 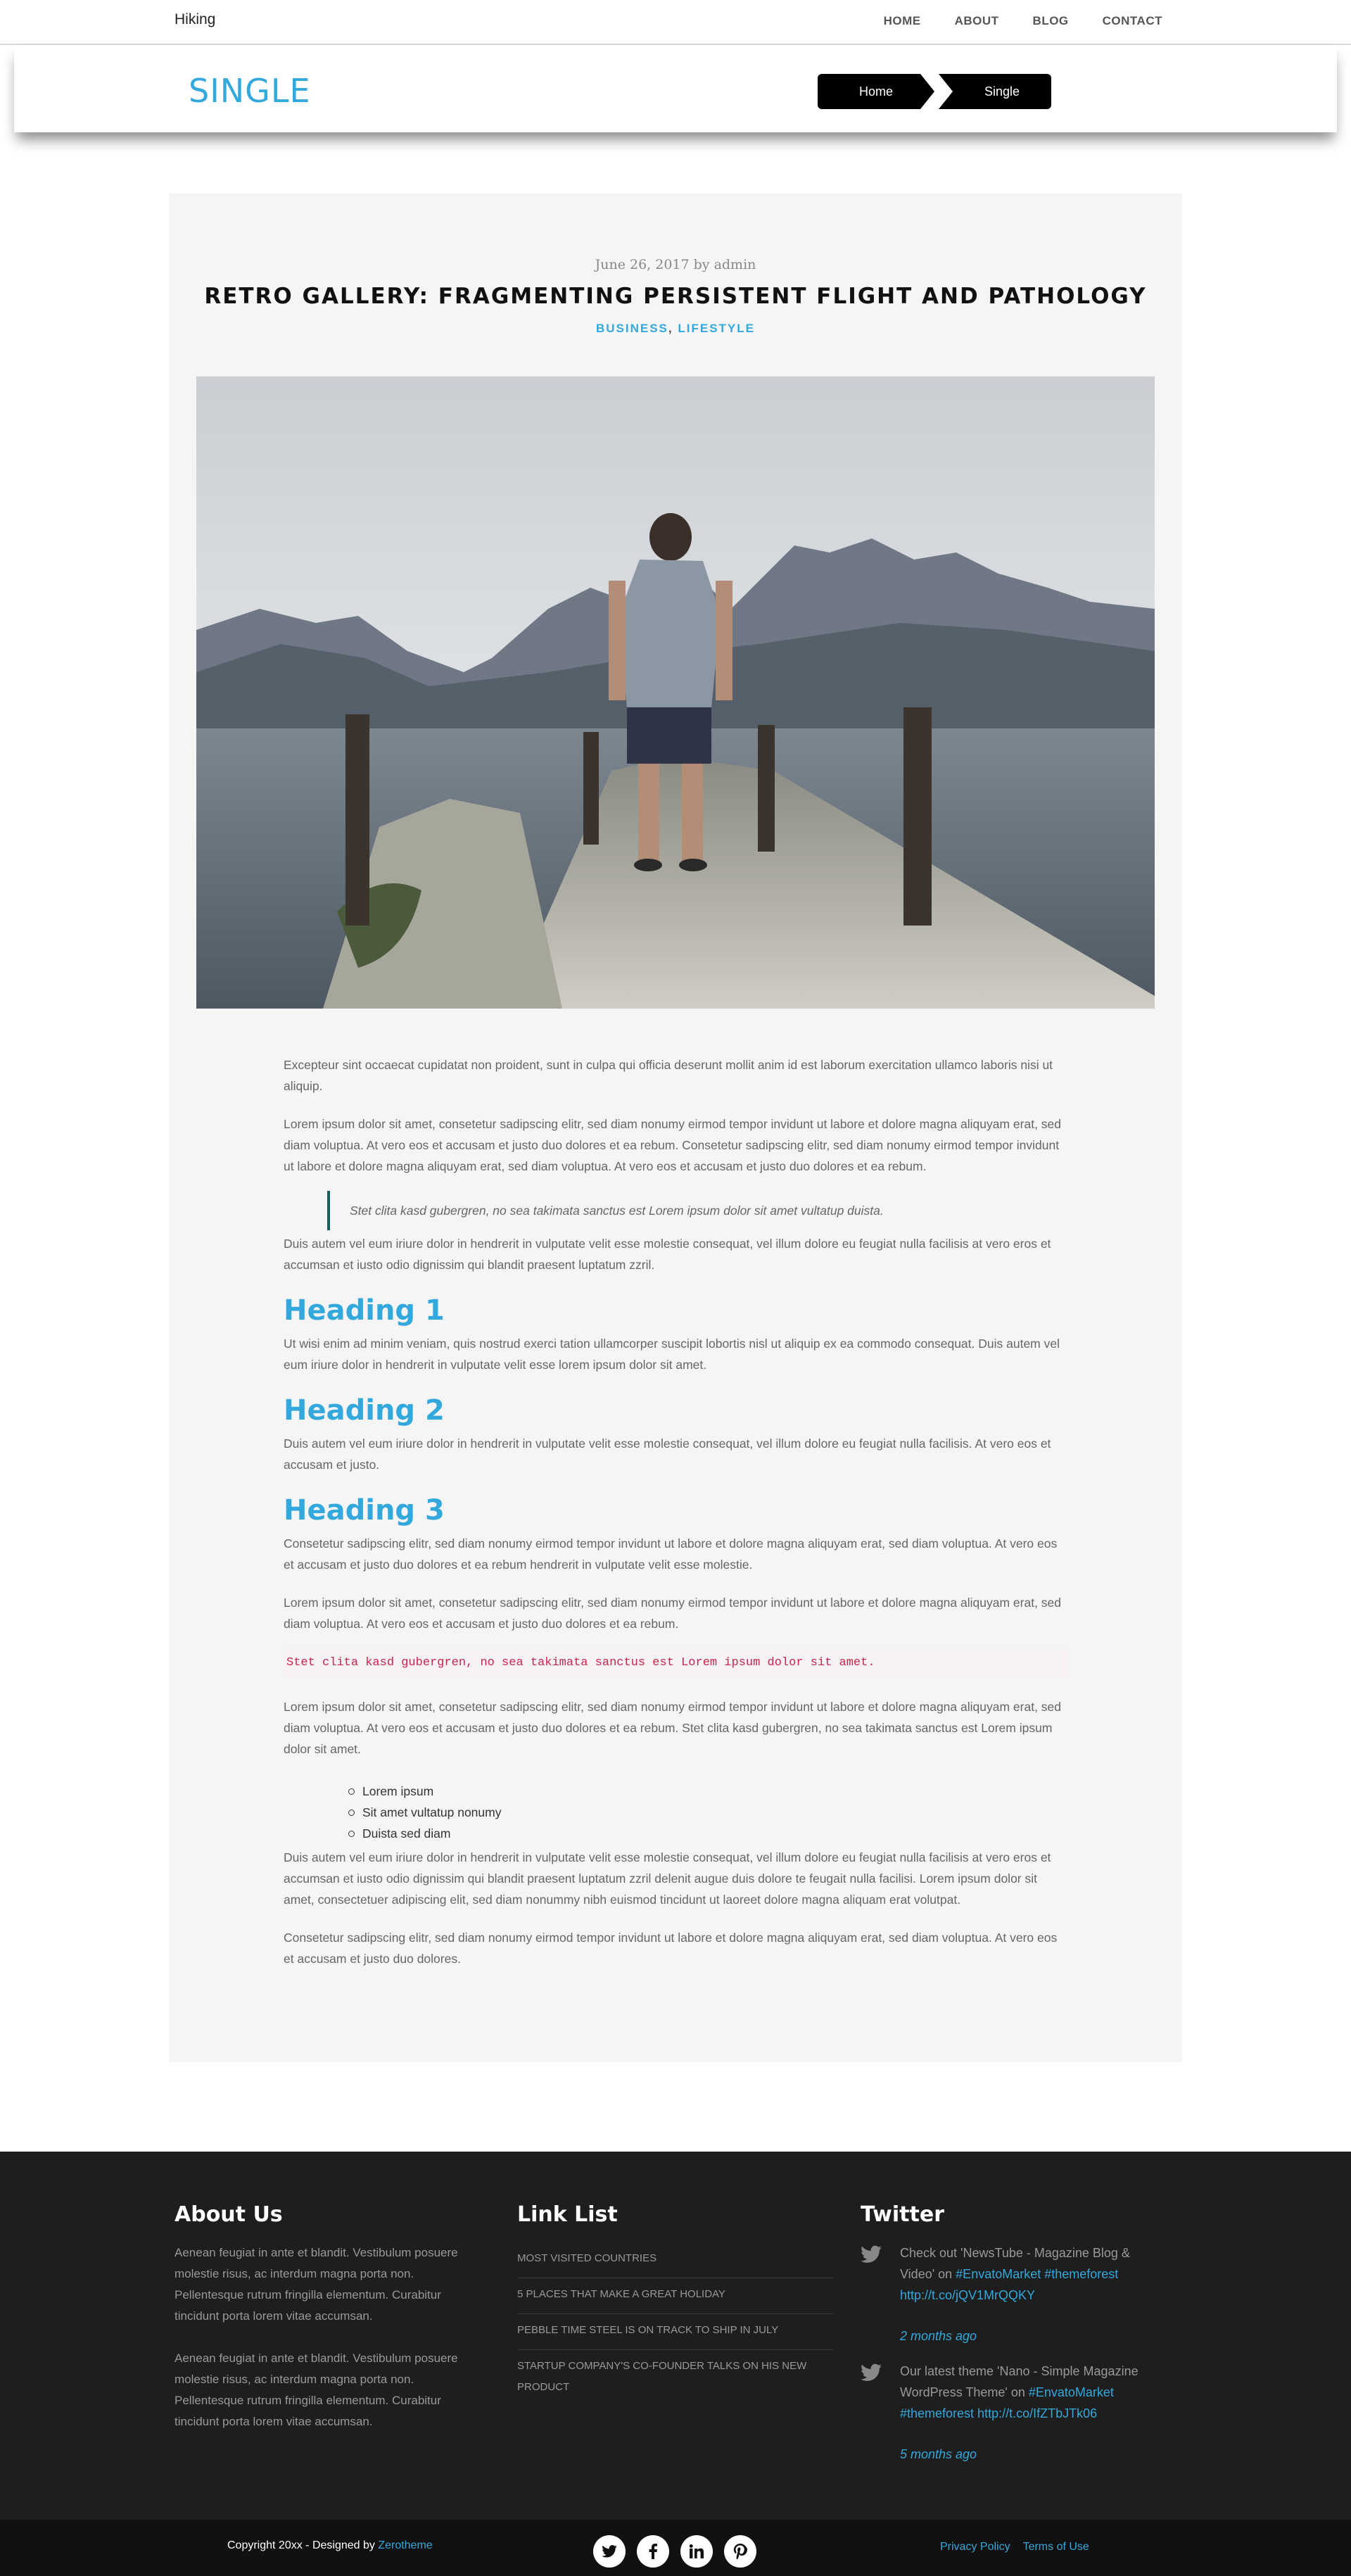 What do you see at coordinates (975, 2547) in the screenshot?
I see `privacy-policy-link: Privacy Policy` at bounding box center [975, 2547].